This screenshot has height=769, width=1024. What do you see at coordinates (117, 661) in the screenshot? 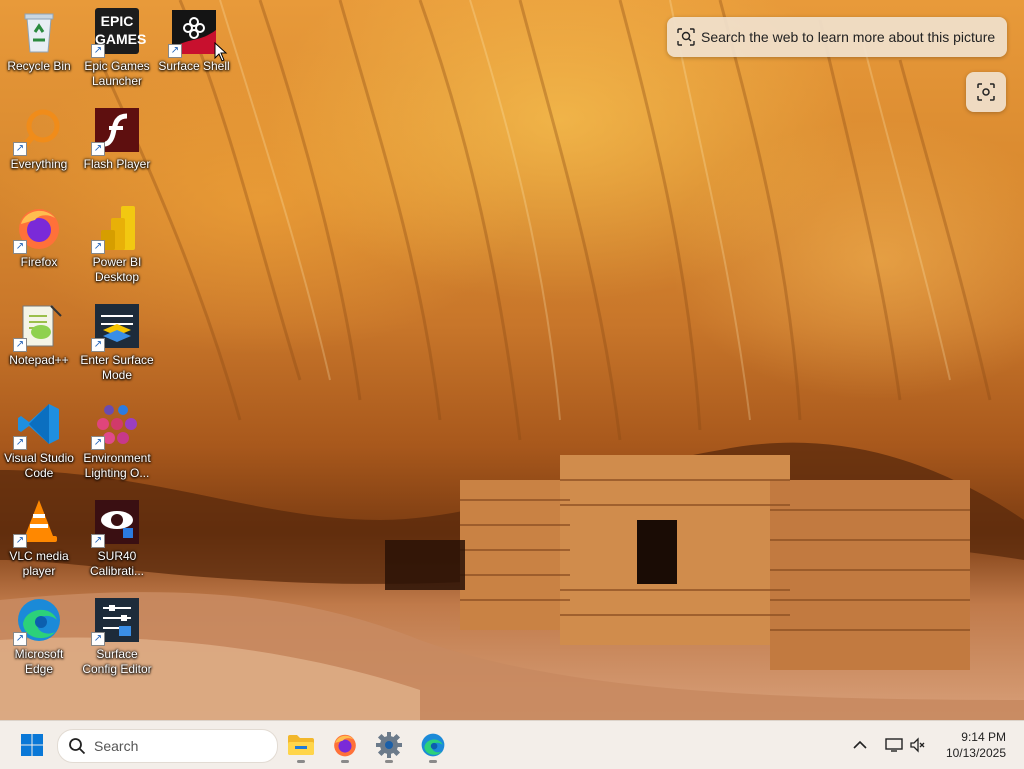
I see `desktop-icon-label: Surface Config Editor` at bounding box center [117, 661].